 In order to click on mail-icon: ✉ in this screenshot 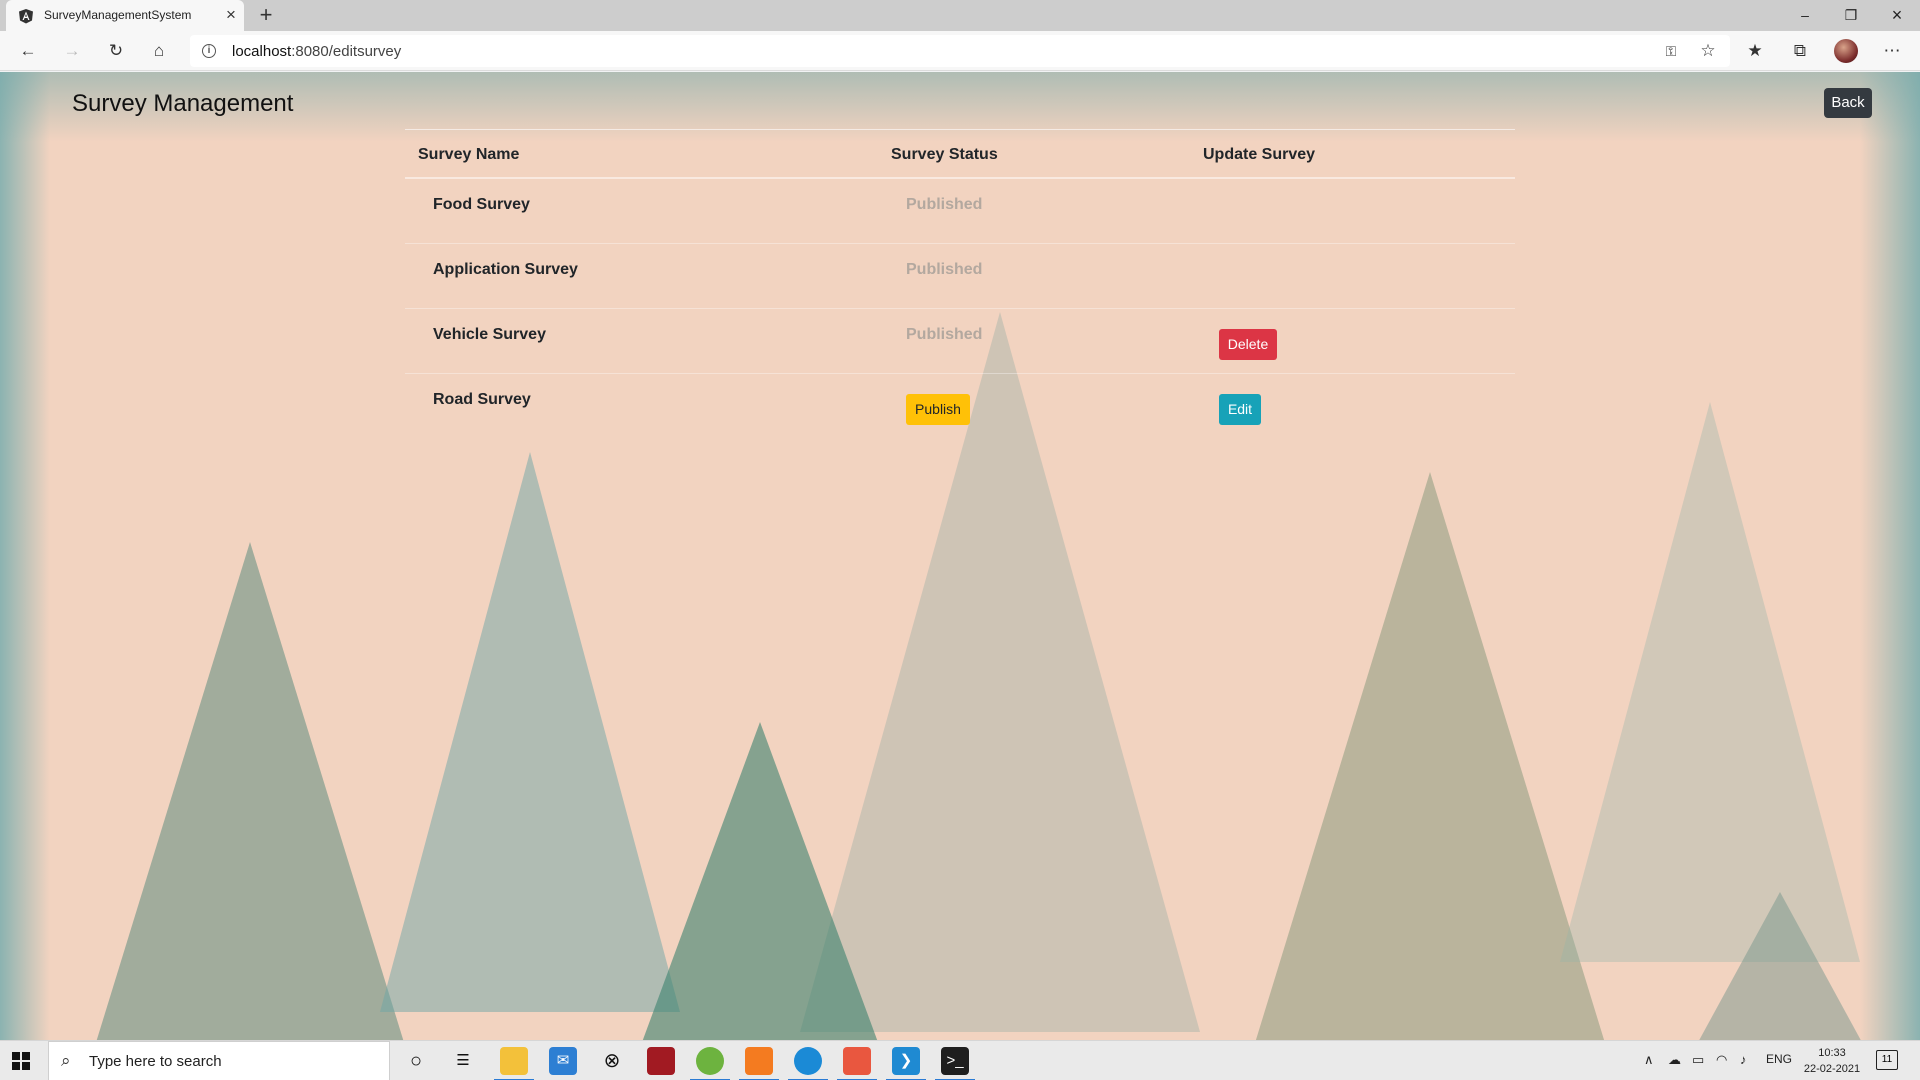, I will do `click(563, 1061)`.